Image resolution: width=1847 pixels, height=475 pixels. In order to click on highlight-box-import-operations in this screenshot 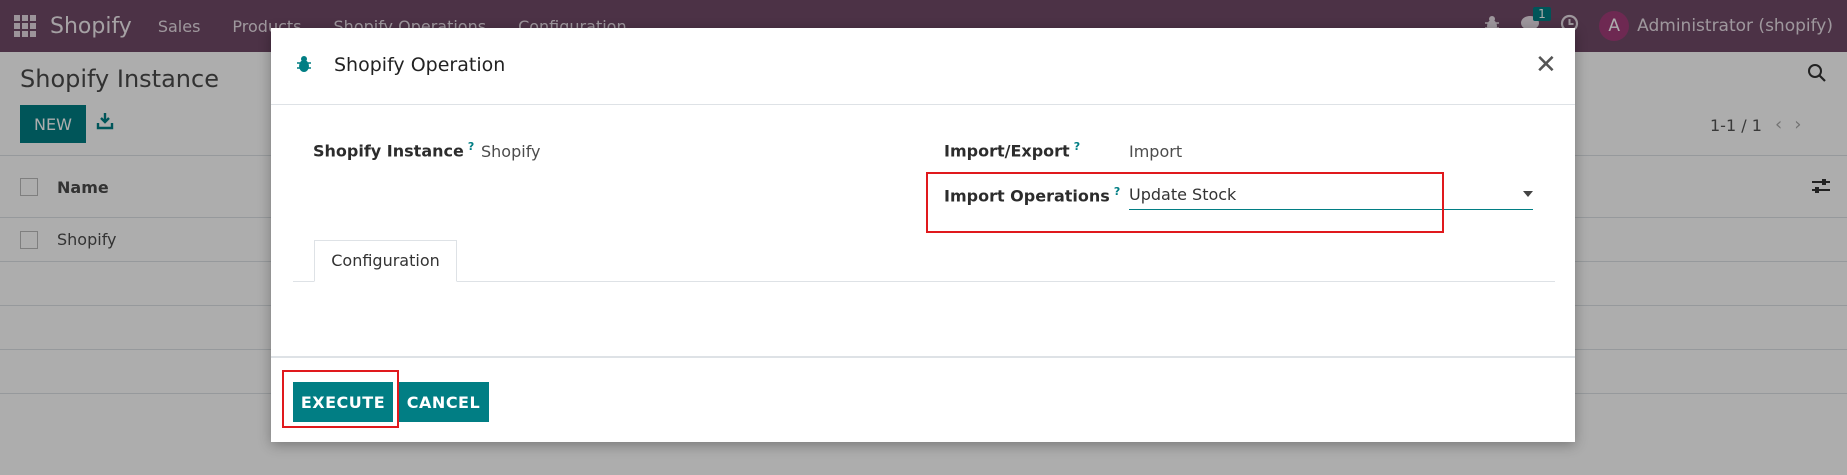, I will do `click(1185, 202)`.